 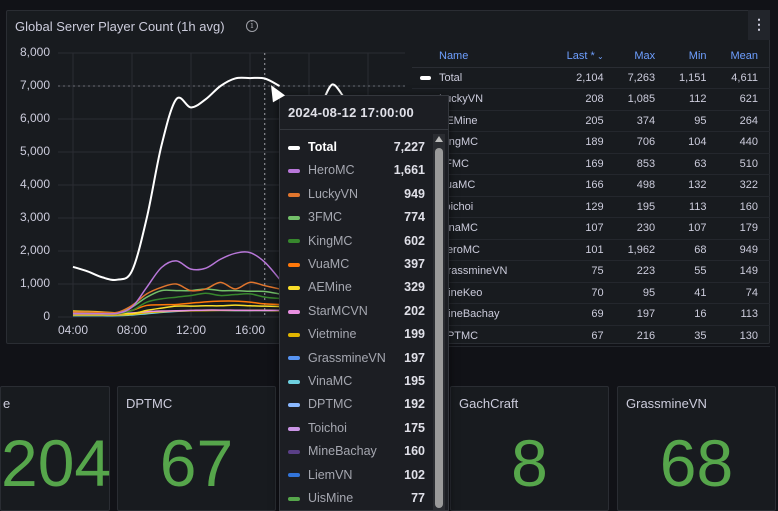 I want to click on tooltip-row: 3FMC 774, so click(x=356, y=217).